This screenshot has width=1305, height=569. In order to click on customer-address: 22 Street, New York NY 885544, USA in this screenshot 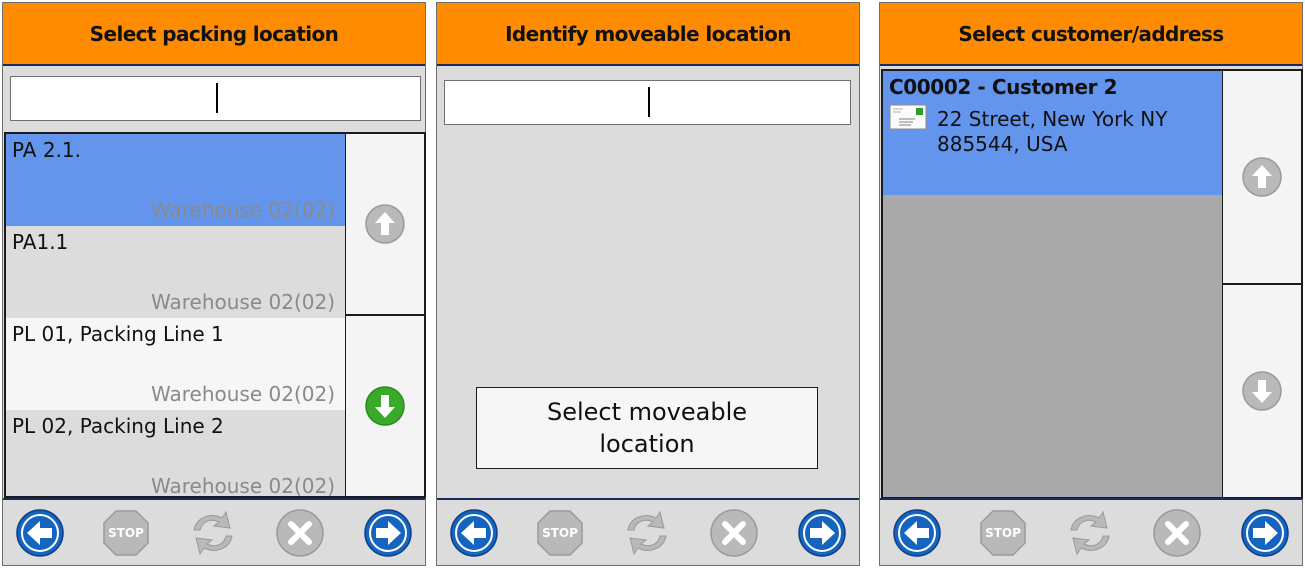, I will do `click(1052, 131)`.